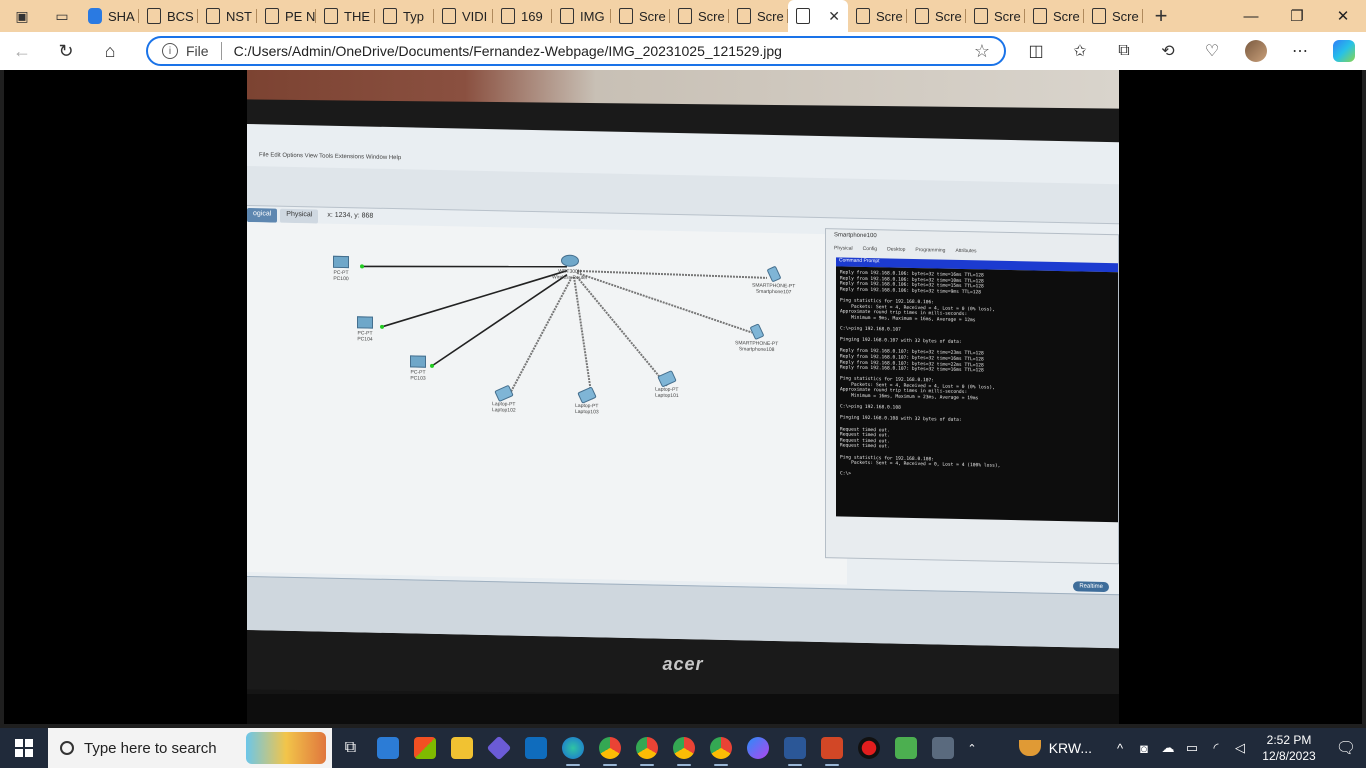 The image size is (1366, 768). Describe the element at coordinates (982, 51) in the screenshot. I see `favorite-star-icon: ☆` at that location.